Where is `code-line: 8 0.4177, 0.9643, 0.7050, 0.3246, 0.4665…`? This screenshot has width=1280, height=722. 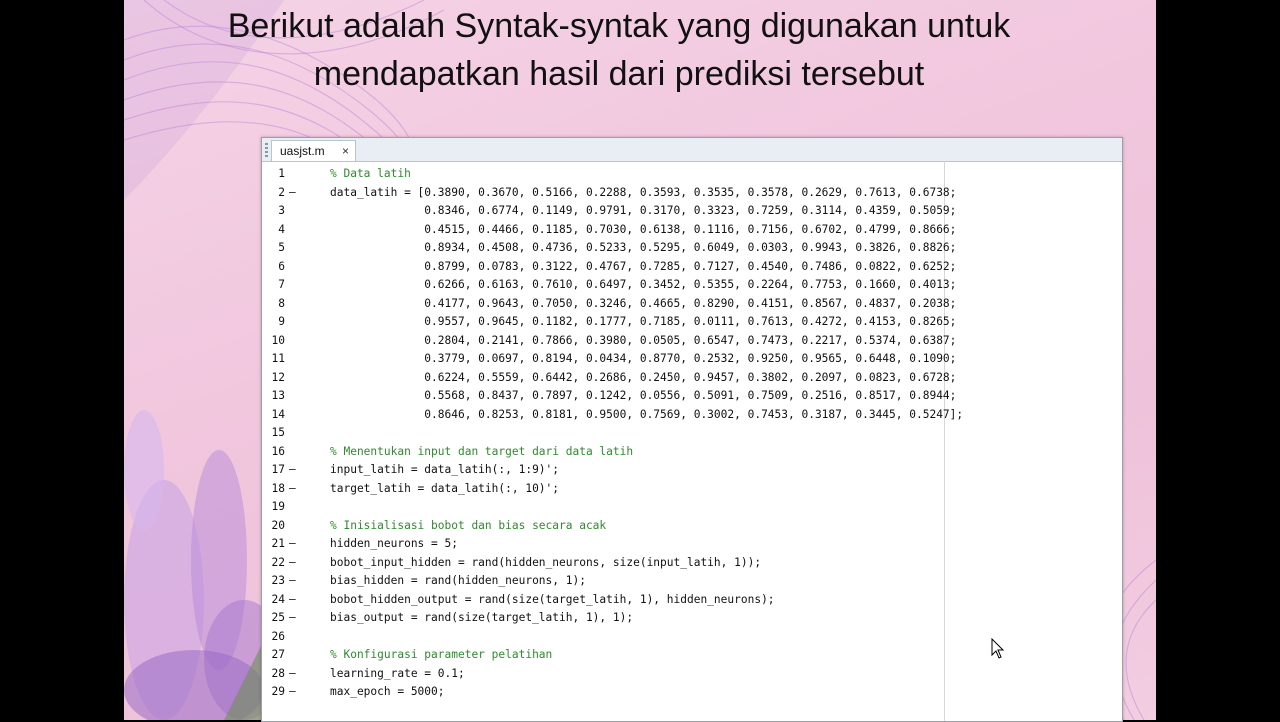
code-line: 8 0.4177, 0.9643, 0.7050, 0.3246, 0.4665… is located at coordinates (692, 304).